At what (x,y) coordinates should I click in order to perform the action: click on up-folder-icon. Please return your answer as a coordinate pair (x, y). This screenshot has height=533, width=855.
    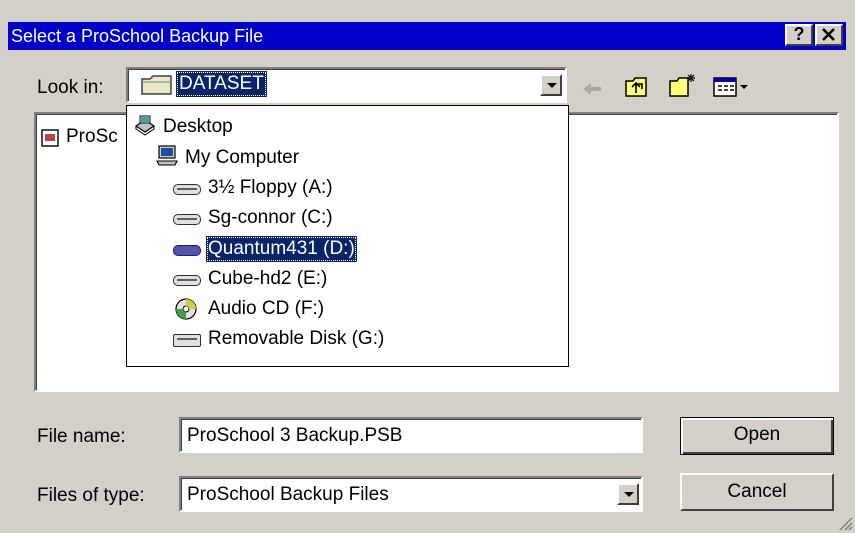
    Looking at the image, I should click on (636, 87).